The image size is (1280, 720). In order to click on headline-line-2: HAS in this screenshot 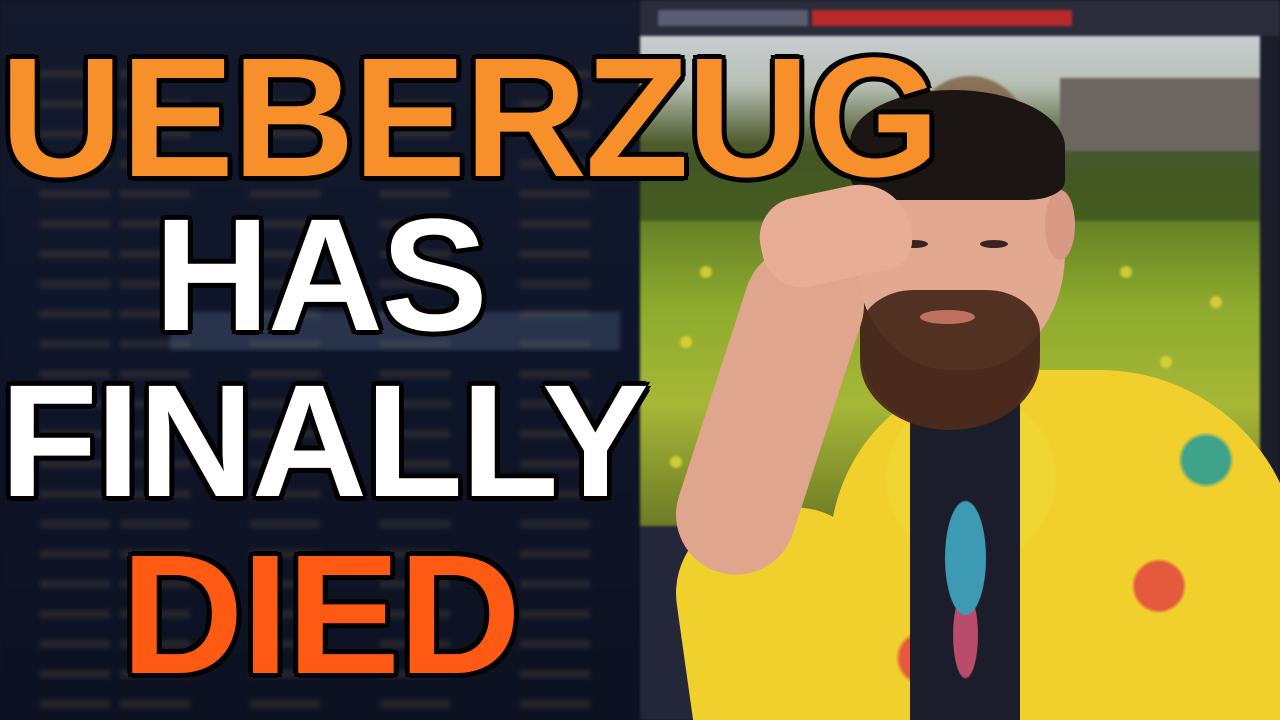, I will do `click(321, 274)`.